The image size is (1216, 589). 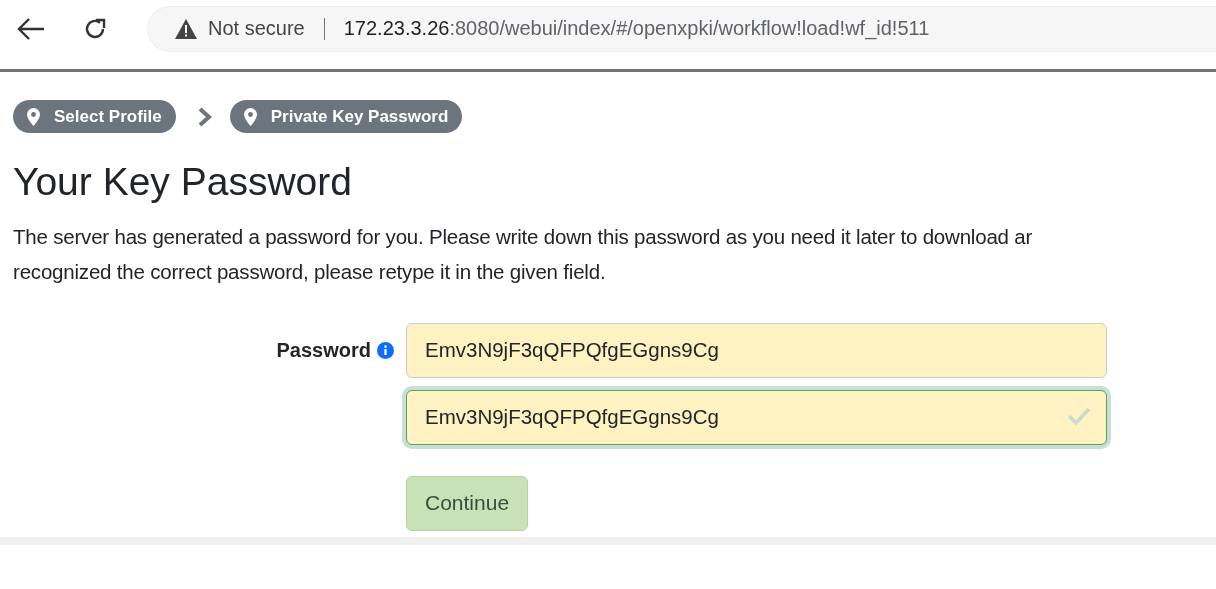 I want to click on description-text: The server has generated a password for you. Please write down this password as you need it later to download ar recognized the correct password, please retype it in the given field., so click(x=523, y=254).